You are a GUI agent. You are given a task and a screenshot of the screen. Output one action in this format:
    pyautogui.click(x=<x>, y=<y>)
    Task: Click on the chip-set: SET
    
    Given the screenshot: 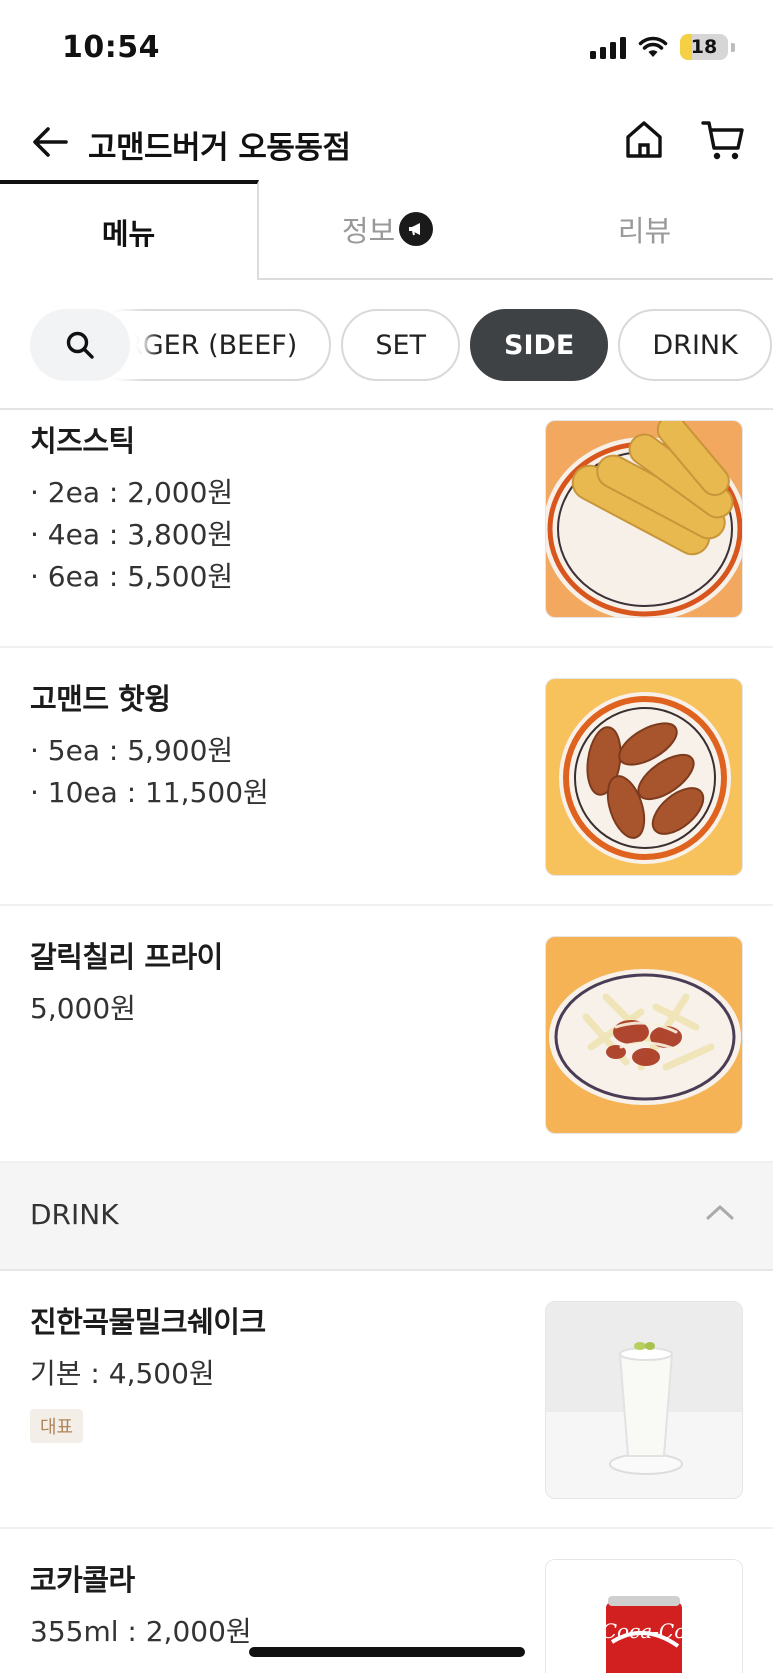 What is the action you would take?
    pyautogui.click(x=401, y=345)
    